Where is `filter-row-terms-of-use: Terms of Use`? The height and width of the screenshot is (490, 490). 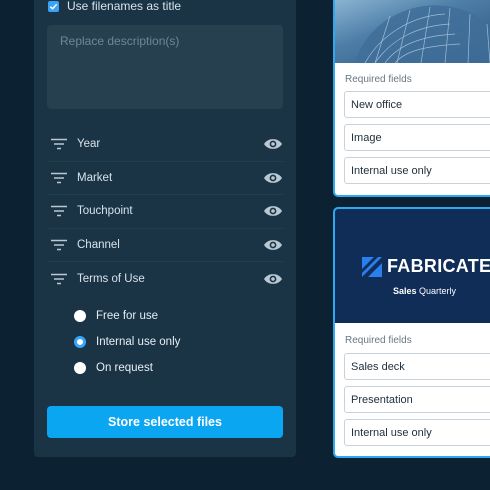 filter-row-terms-of-use: Terms of Use is located at coordinates (165, 279).